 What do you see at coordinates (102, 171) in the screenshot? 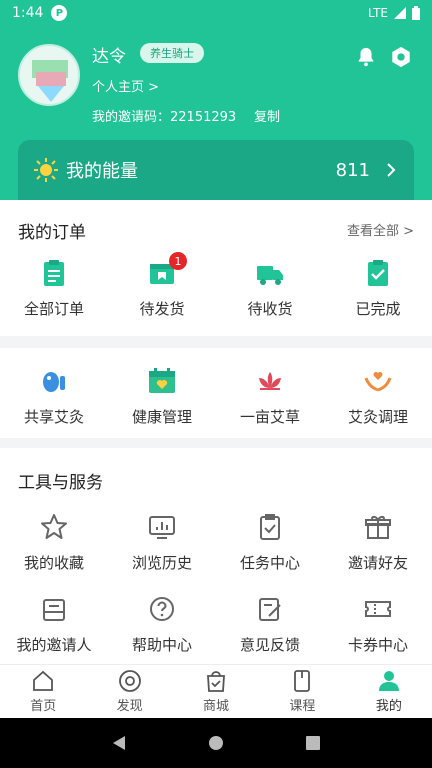
I see `energy-label: 我的能量` at bounding box center [102, 171].